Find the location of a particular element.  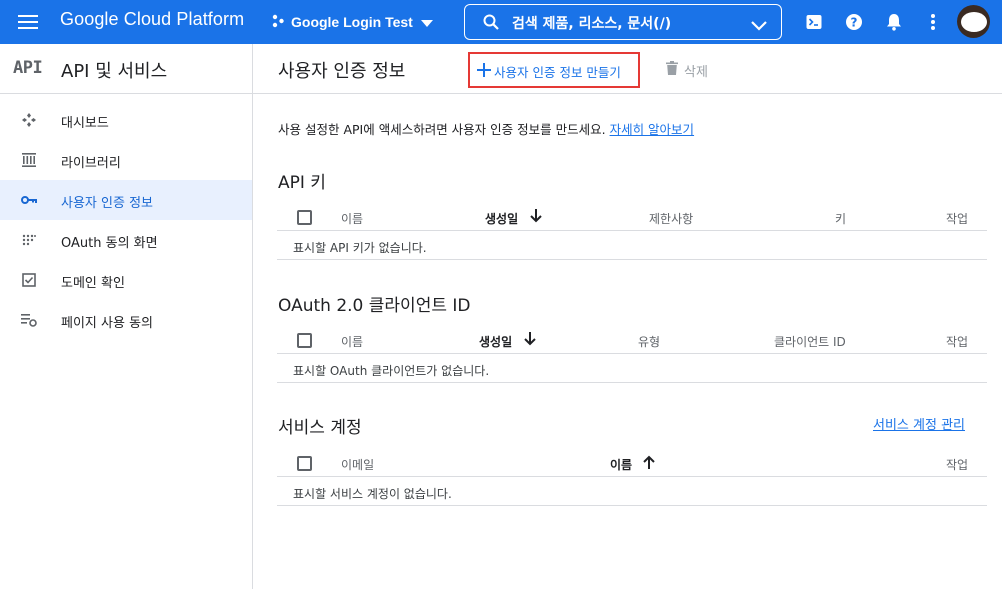

page-header: 사용자 인증 정보 사용자 인증 정보 만들기 삭제 is located at coordinates (627, 69).